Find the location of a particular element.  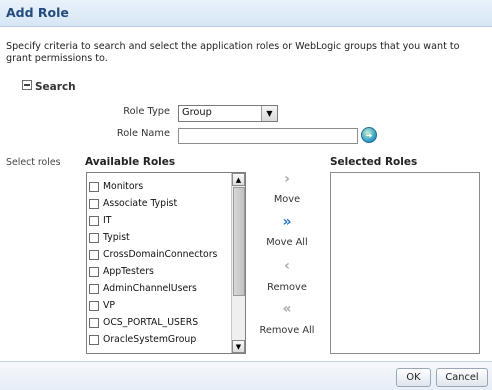

role-name-label: Role Name is located at coordinates (143, 133).